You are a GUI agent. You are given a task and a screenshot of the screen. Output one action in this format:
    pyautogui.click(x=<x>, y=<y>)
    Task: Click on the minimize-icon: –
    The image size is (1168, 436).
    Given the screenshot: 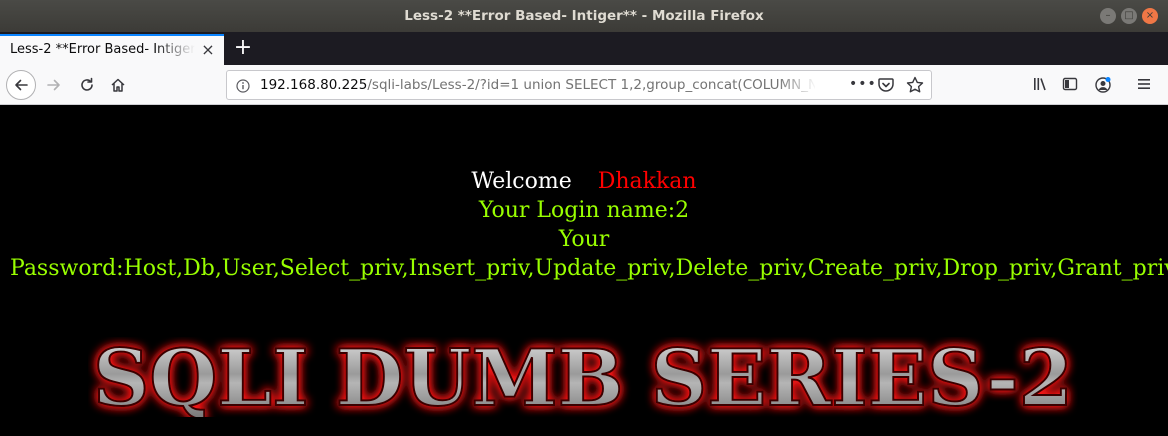 What is the action you would take?
    pyautogui.click(x=1108, y=16)
    